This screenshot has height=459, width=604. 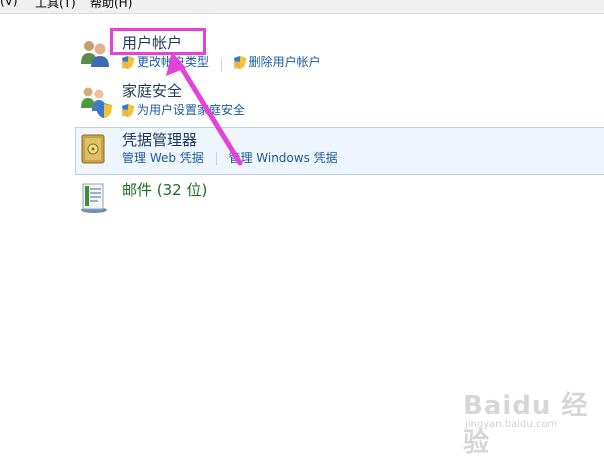 I want to click on baidu-watermark: Baidu 经验 jingyan.baidu.com, so click(x=533, y=421).